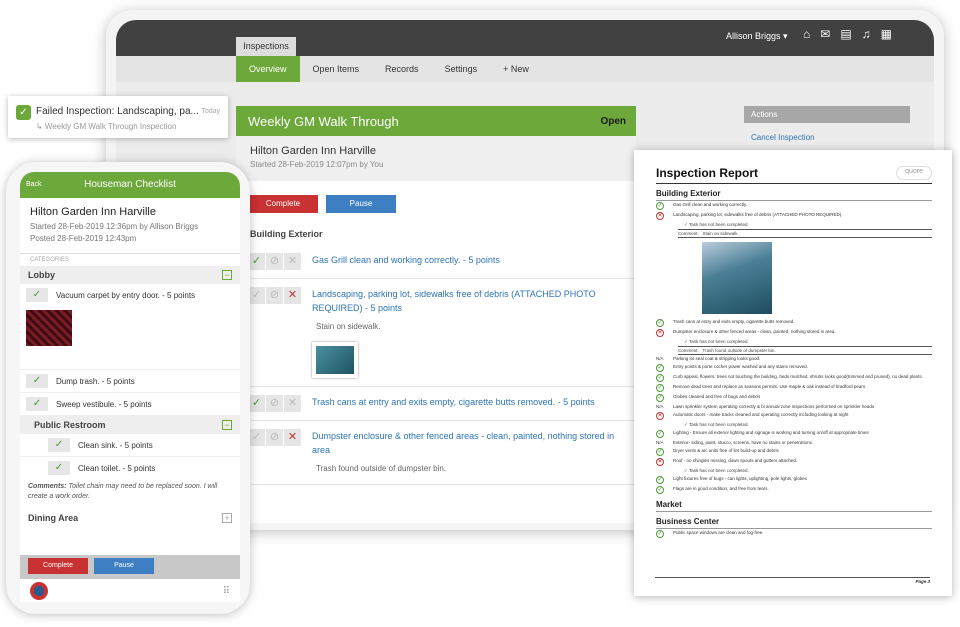 The height and width of the screenshot is (627, 960). Describe the element at coordinates (806, 34) in the screenshot. I see `home-icon: ⌂` at that location.